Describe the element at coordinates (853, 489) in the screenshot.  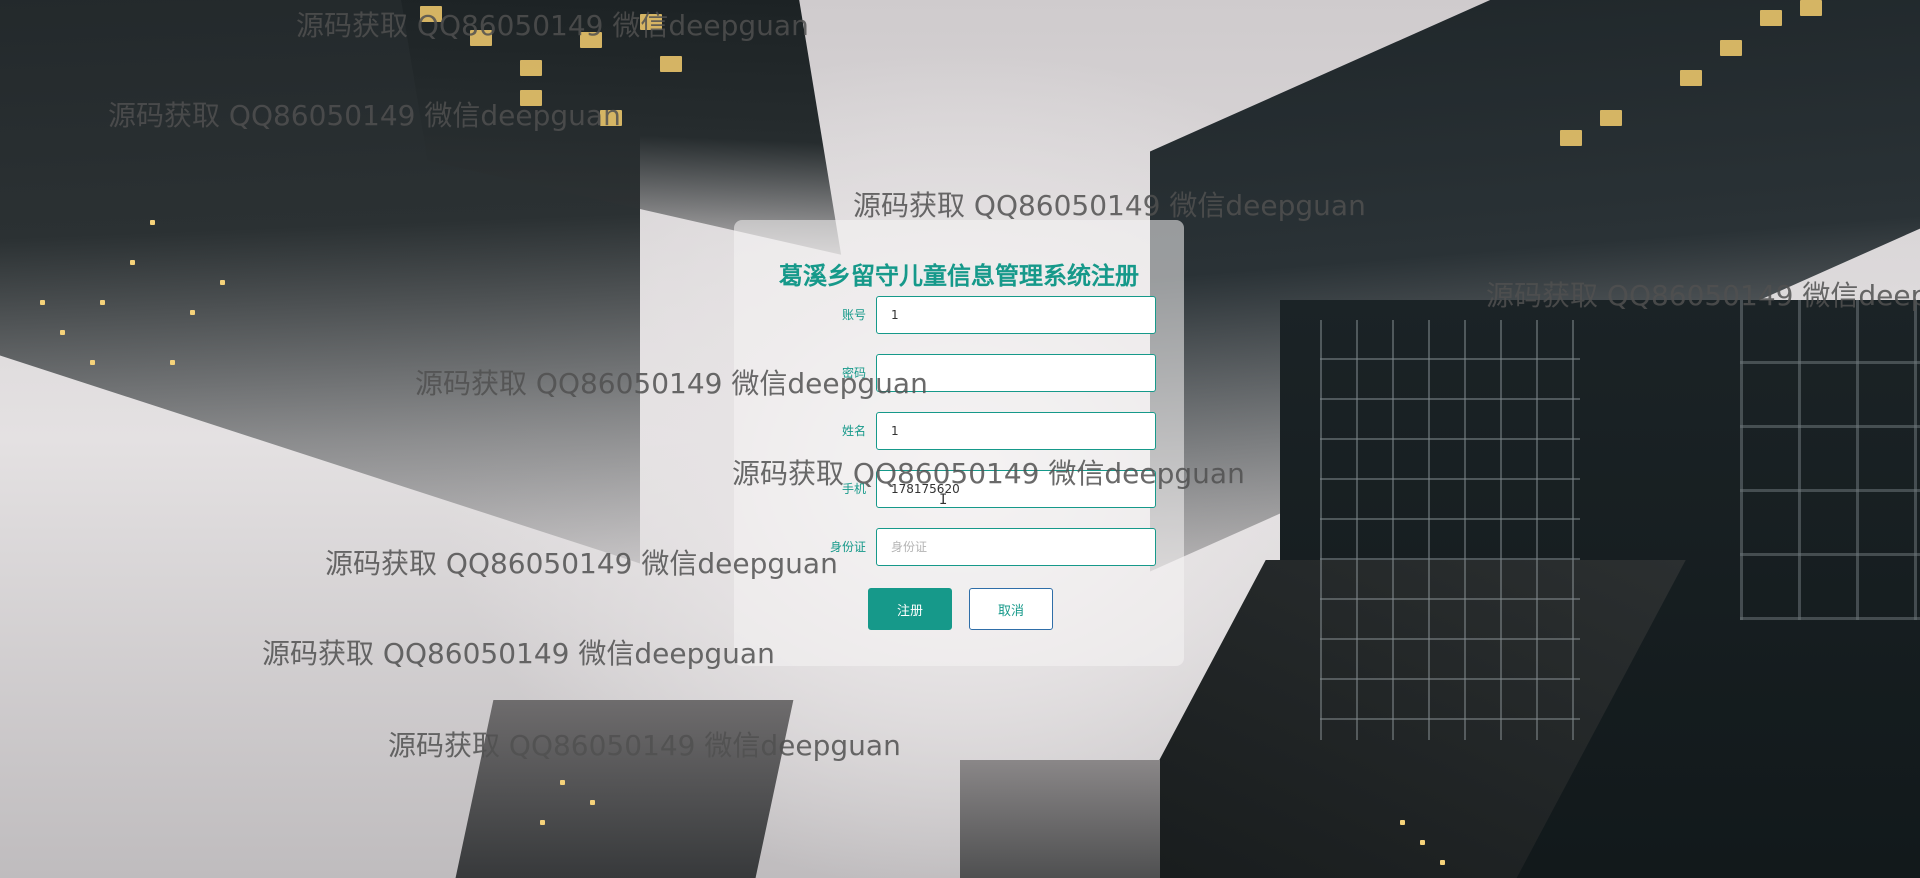
I see `phone-label: 手机` at that location.